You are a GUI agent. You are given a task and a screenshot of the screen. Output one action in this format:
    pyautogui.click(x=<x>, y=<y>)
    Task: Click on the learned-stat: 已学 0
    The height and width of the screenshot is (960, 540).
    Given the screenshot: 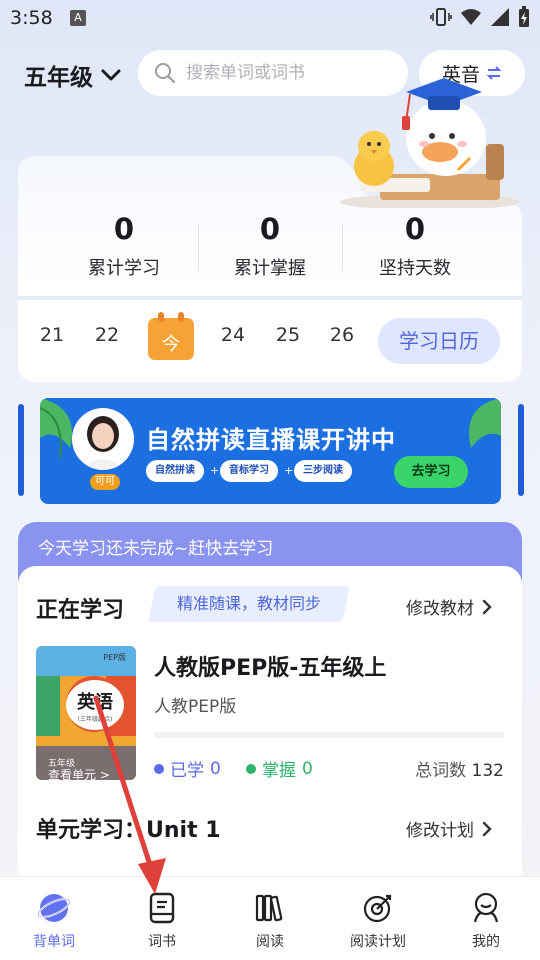 What is the action you would take?
    pyautogui.click(x=187, y=768)
    